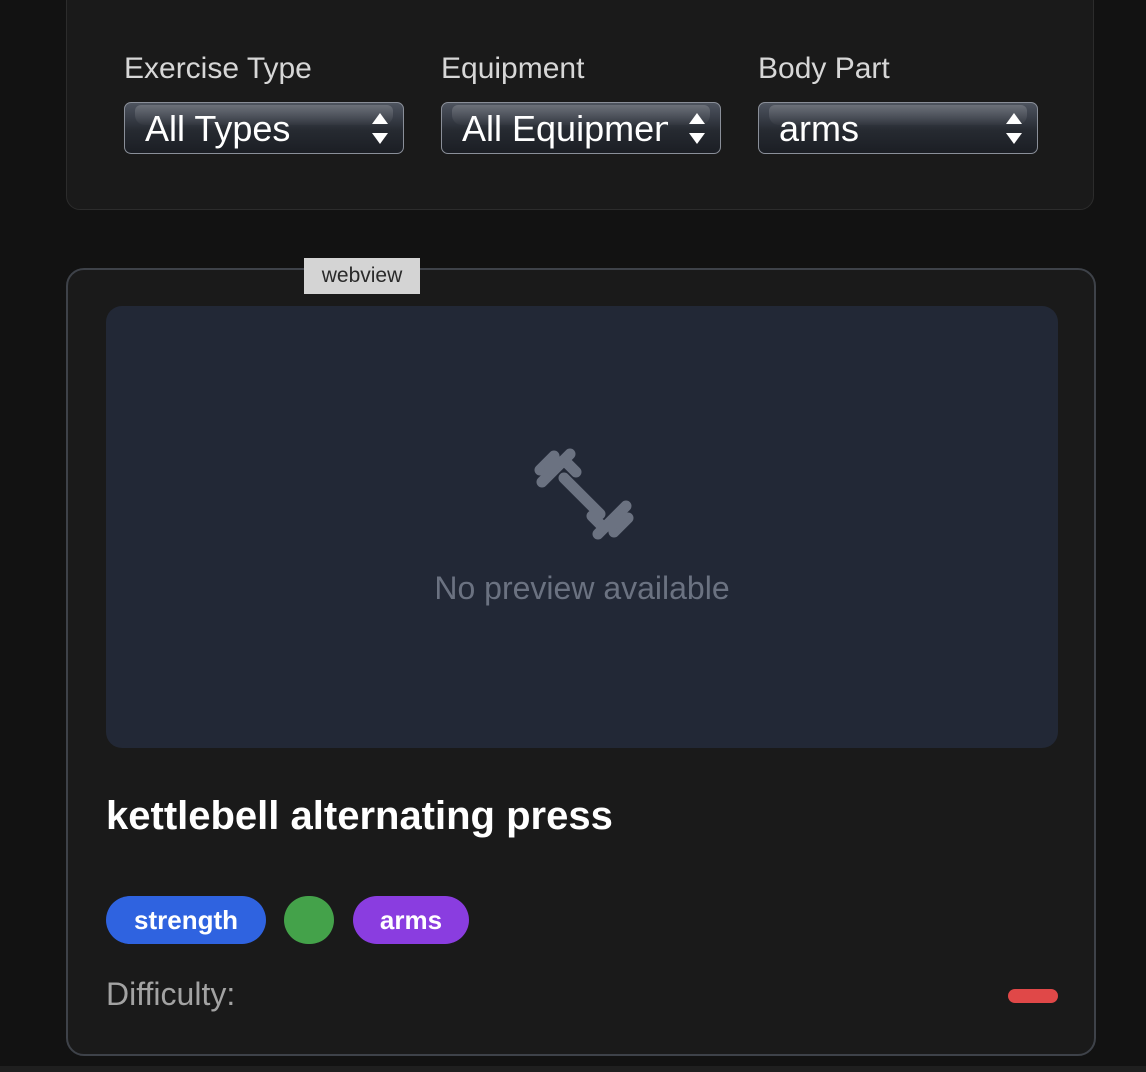  What do you see at coordinates (171, 994) in the screenshot?
I see `difficulty-label: Difficulty:` at bounding box center [171, 994].